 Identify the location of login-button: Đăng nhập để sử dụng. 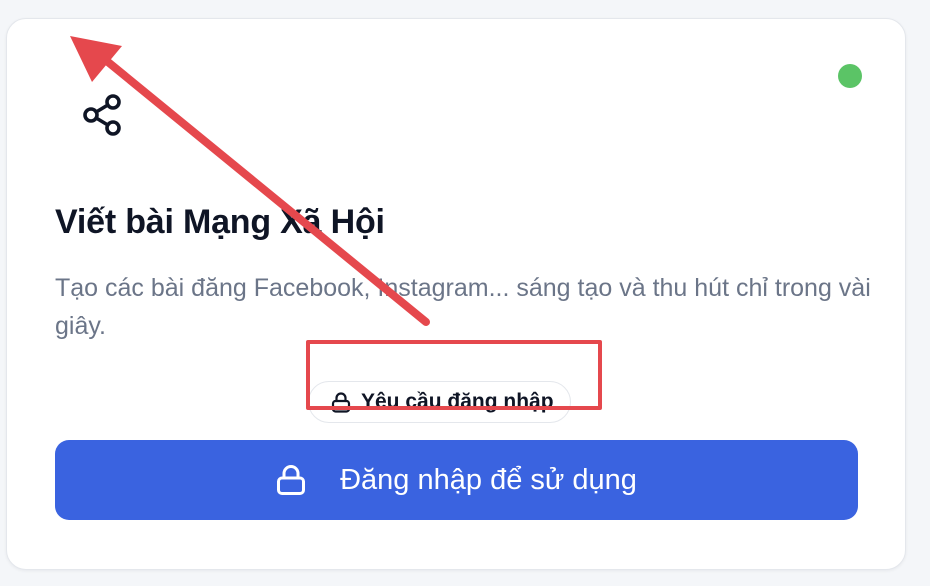
(456, 480).